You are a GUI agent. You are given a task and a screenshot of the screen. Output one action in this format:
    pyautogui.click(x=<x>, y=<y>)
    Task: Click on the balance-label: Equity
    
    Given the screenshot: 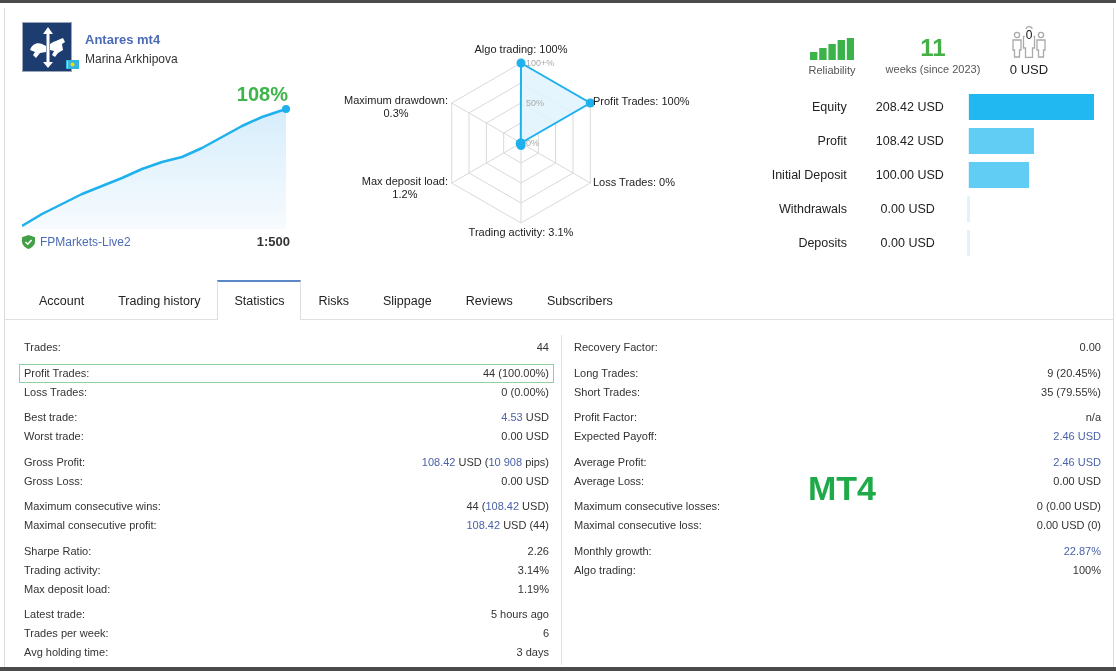 What is the action you would take?
    pyautogui.click(x=829, y=107)
    